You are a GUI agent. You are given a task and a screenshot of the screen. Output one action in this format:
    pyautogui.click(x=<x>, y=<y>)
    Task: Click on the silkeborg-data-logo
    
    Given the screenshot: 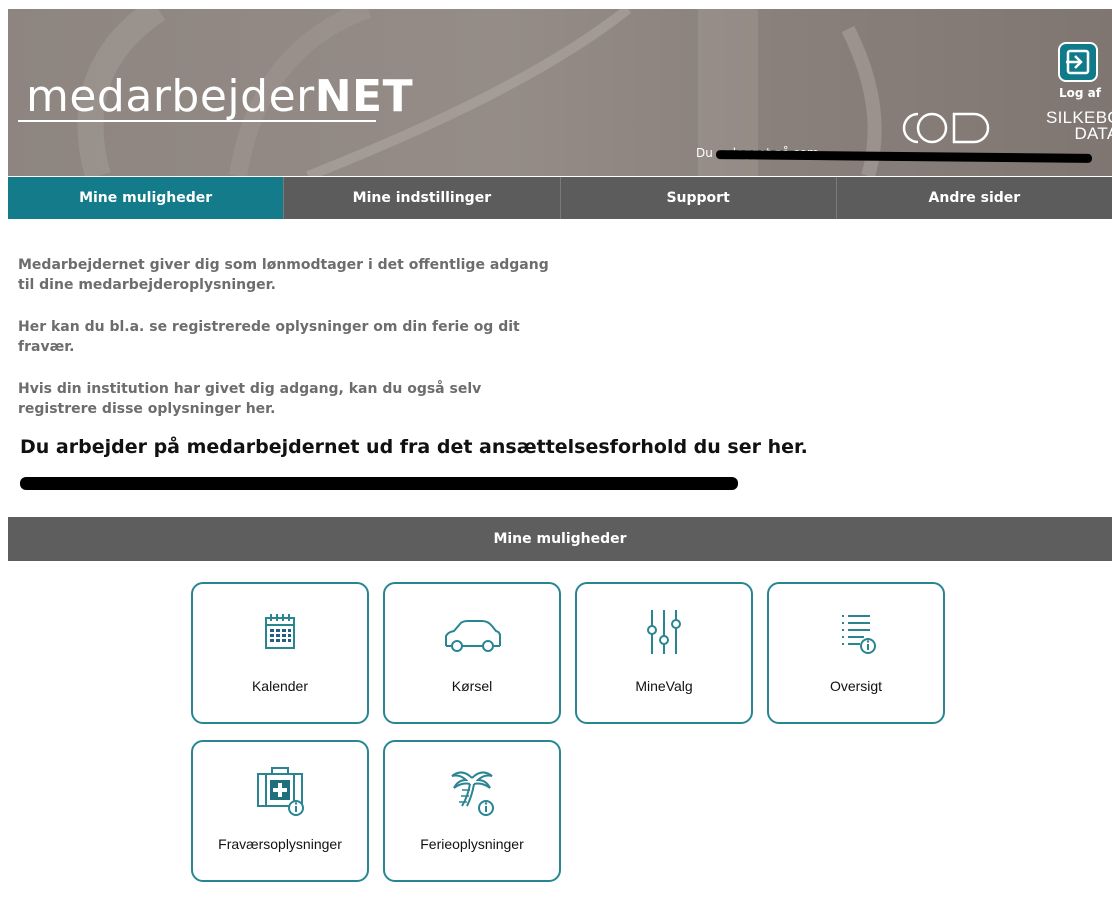 What is the action you would take?
    pyautogui.click(x=946, y=128)
    